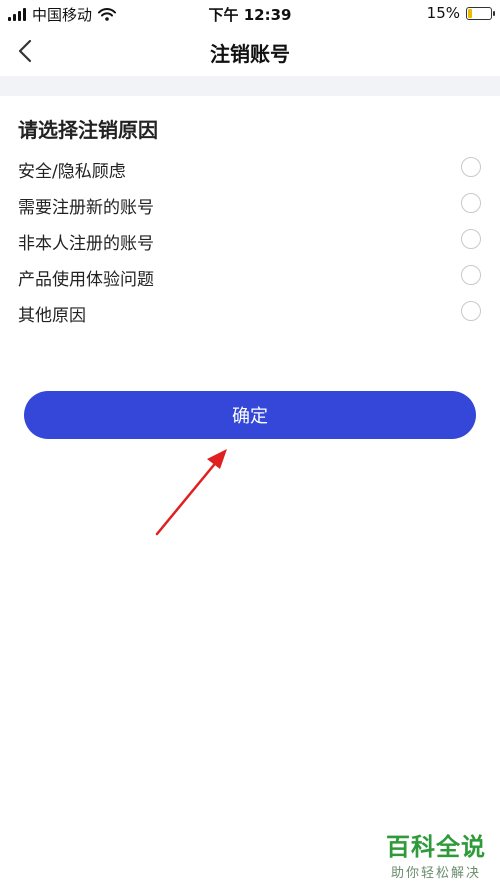 This screenshot has width=500, height=889. I want to click on page-title: 注销账号, so click(250, 54).